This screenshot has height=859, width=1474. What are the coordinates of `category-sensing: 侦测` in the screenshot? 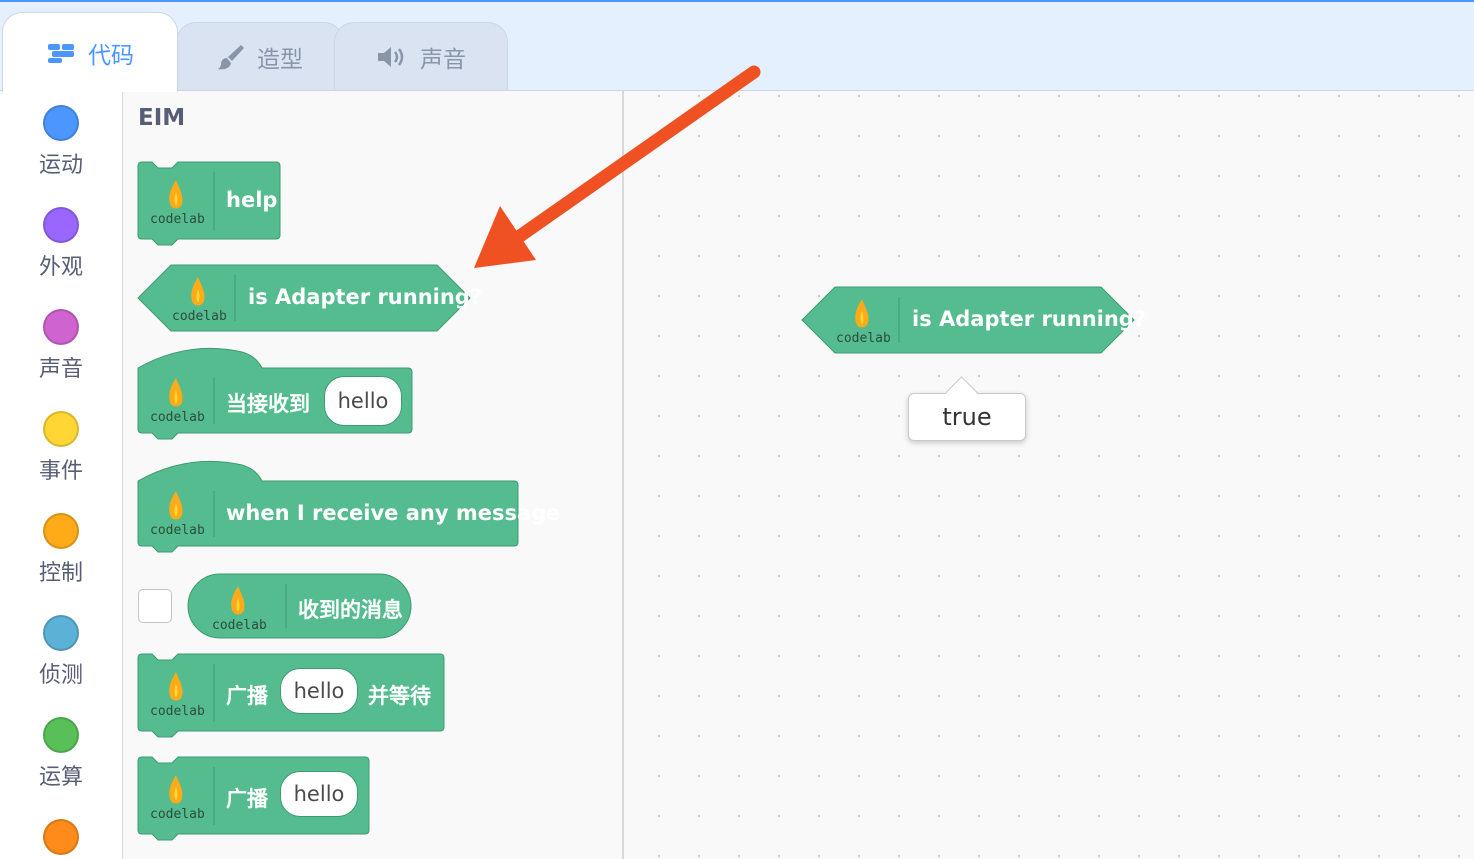 It's located at (61, 652).